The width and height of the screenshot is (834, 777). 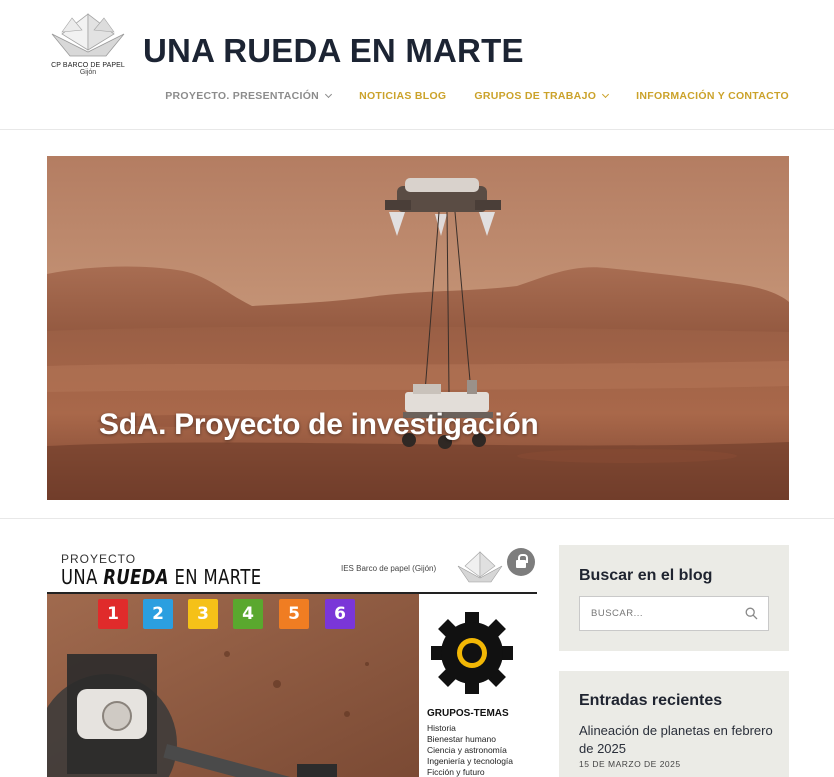 I want to click on recent-posts-title: Entradas recientes, so click(x=651, y=700).